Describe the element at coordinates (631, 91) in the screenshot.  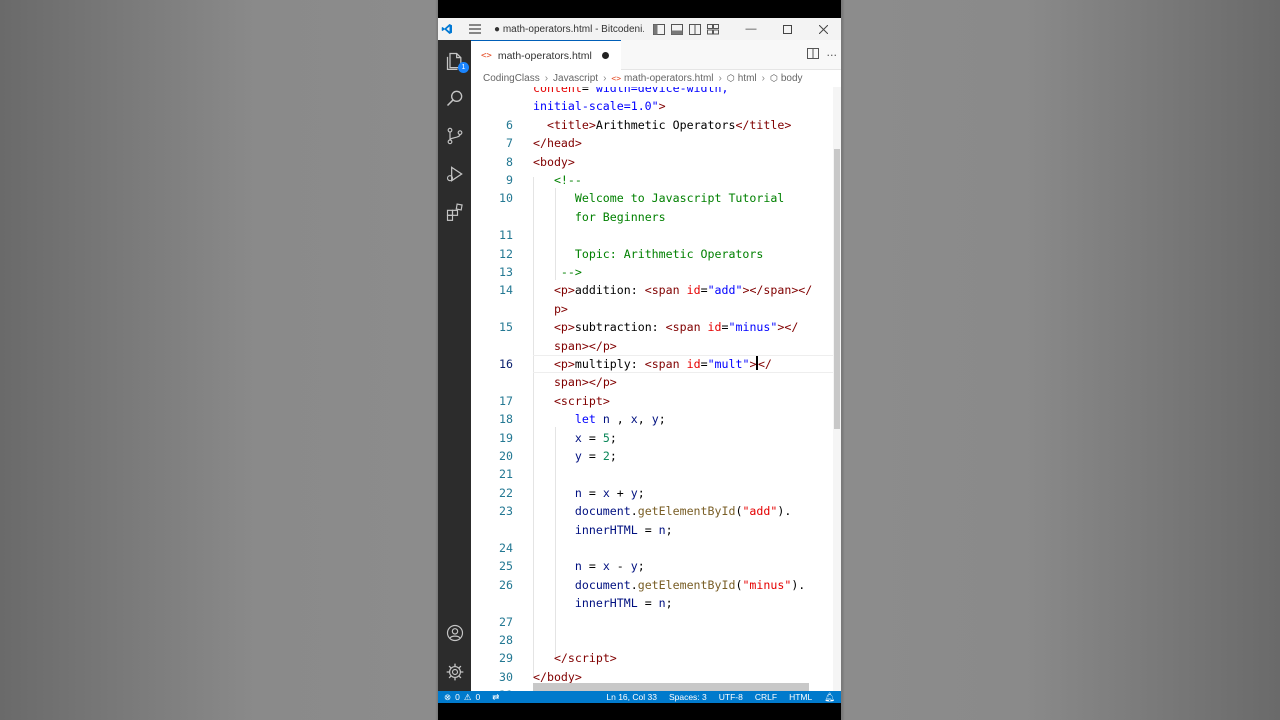
I see `code-text: content="width=device-width,` at that location.